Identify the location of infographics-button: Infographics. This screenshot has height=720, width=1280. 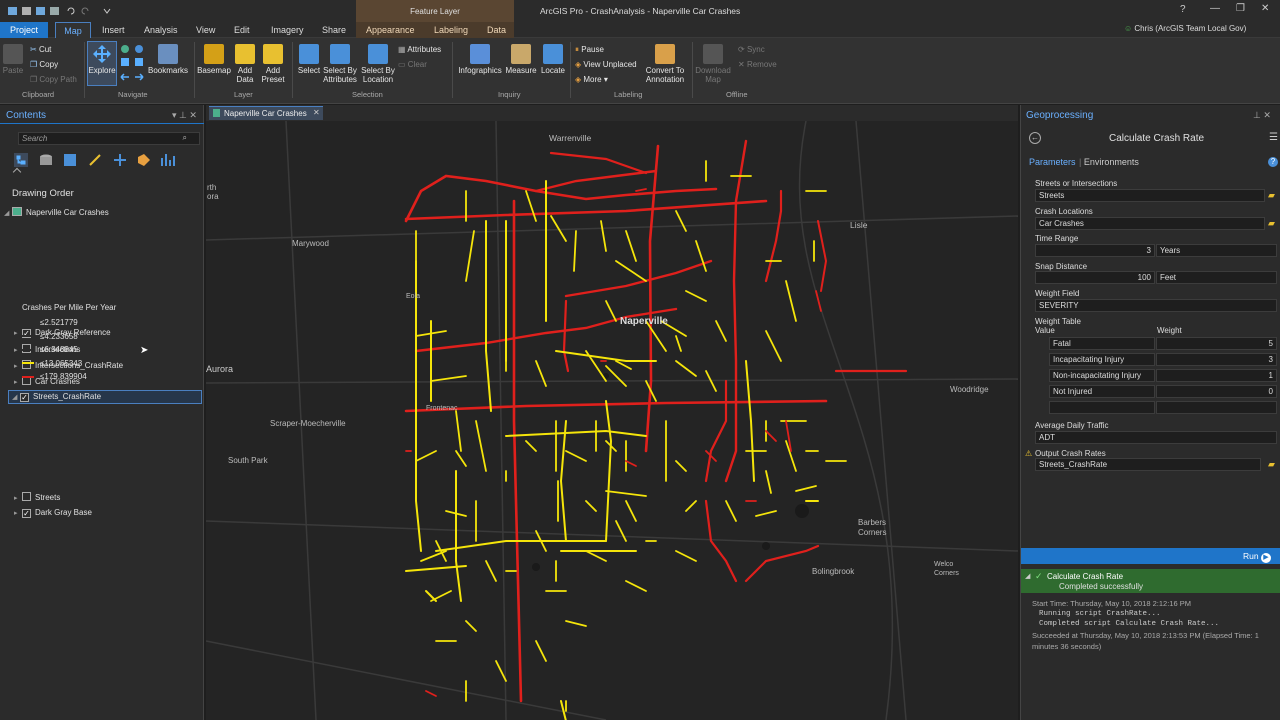
(480, 59).